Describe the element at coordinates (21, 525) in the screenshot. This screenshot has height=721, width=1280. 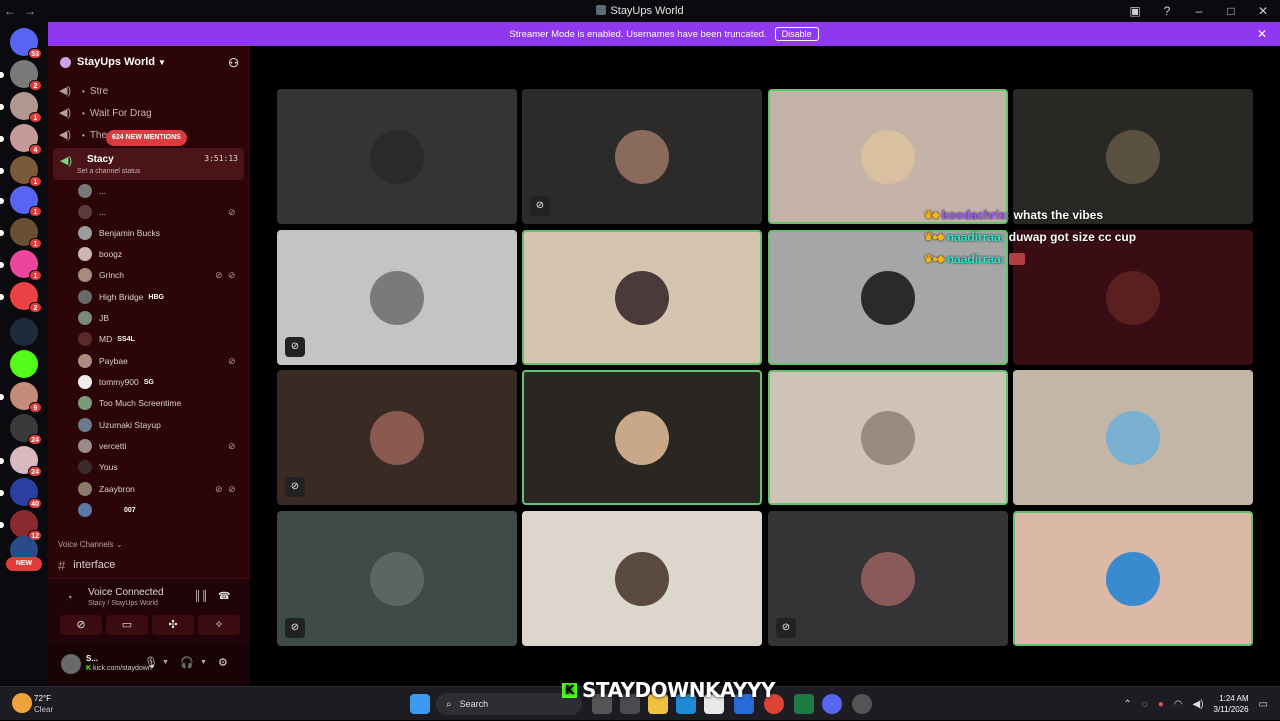
I see `server-icon: 12` at that location.